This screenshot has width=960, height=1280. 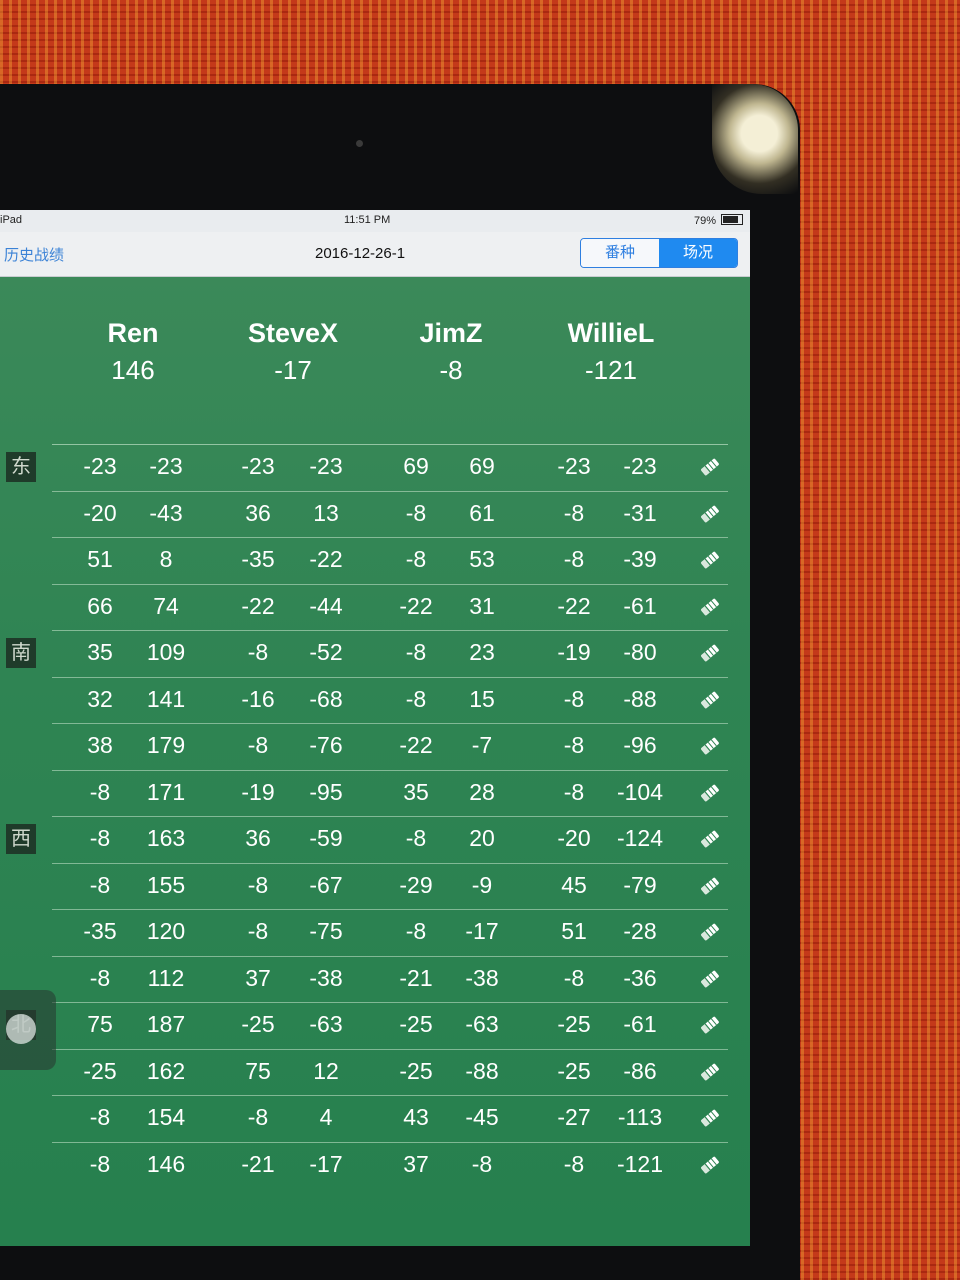 What do you see at coordinates (574, 884) in the screenshot?
I see `hand-score-cell: 45` at bounding box center [574, 884].